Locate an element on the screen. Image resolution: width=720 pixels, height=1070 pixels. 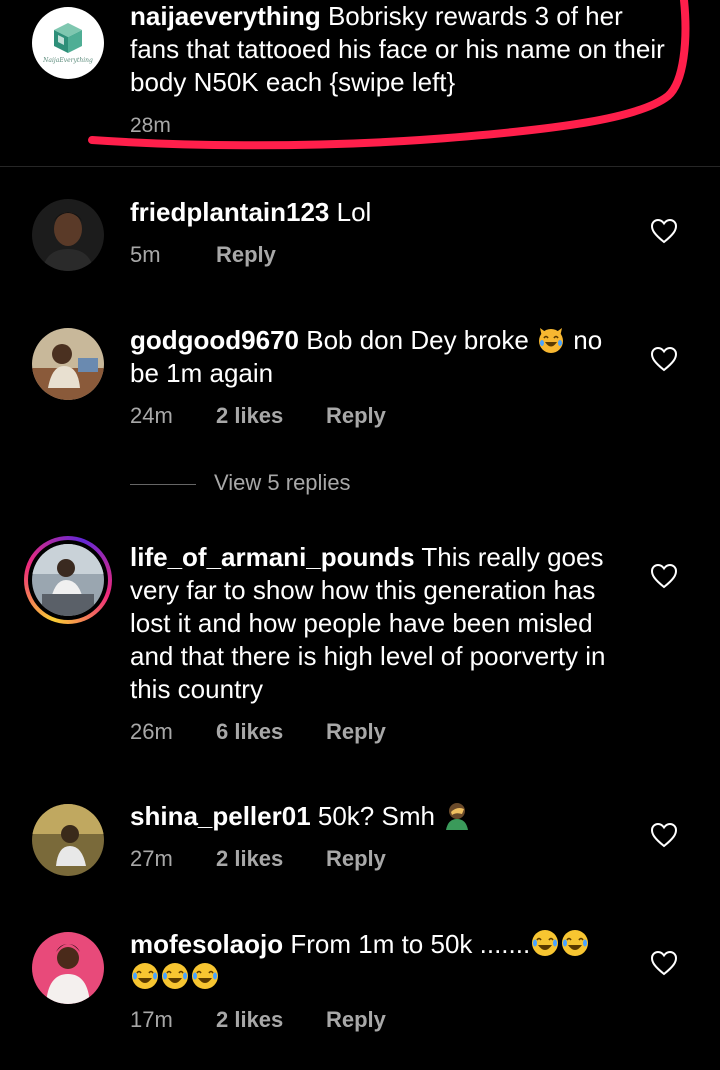
comment-time: 27m is located at coordinates (151, 858).